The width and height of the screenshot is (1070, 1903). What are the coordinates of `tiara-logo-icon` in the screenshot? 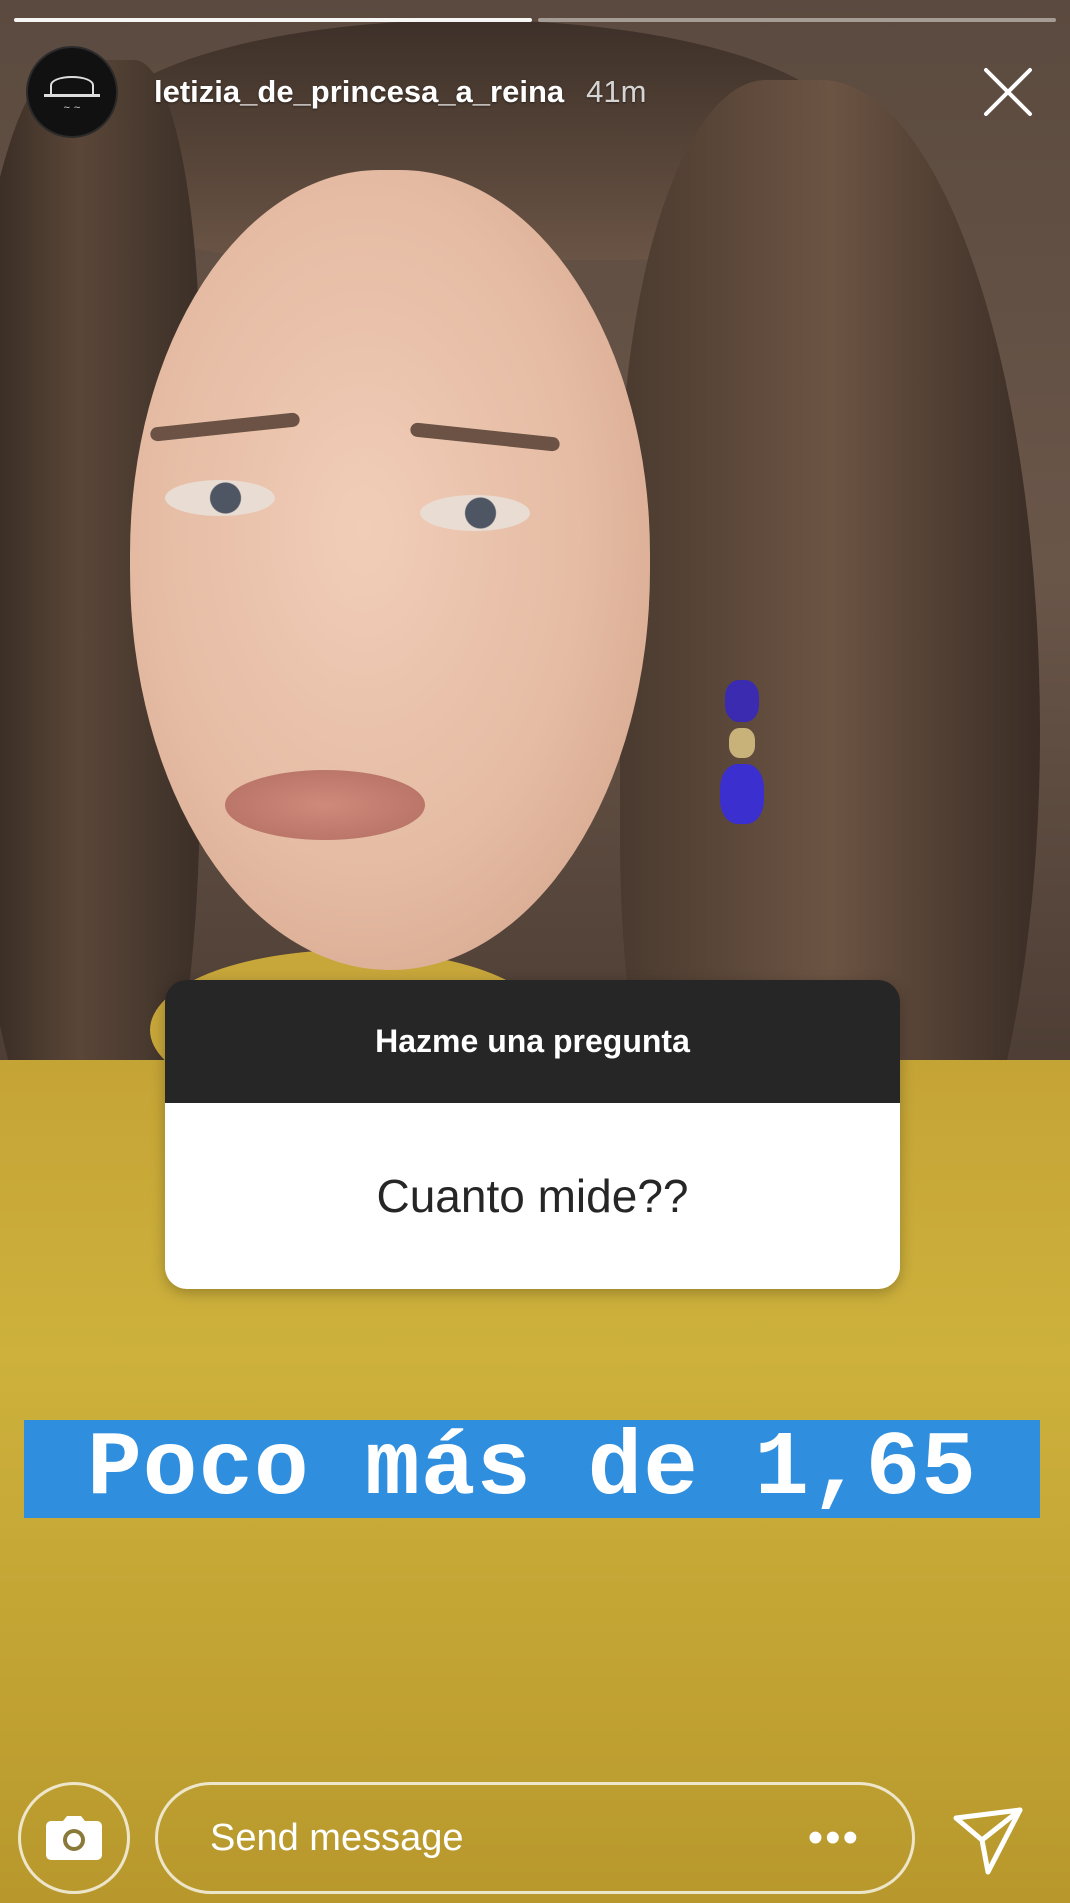 It's located at (72, 84).